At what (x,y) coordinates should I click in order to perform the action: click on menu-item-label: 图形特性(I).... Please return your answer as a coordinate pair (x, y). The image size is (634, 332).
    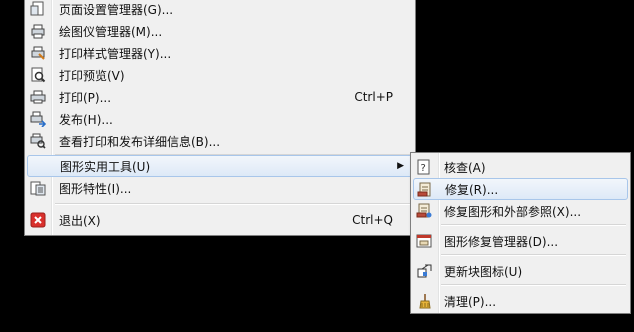
    Looking at the image, I should click on (95, 188).